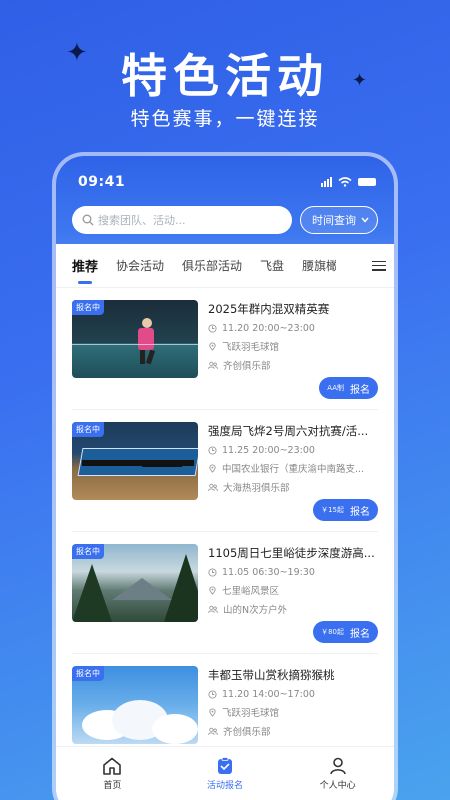 The image size is (450, 800). Describe the element at coordinates (293, 487) in the screenshot. I see `activity-organizer: 大海热羽俱乐部` at that location.